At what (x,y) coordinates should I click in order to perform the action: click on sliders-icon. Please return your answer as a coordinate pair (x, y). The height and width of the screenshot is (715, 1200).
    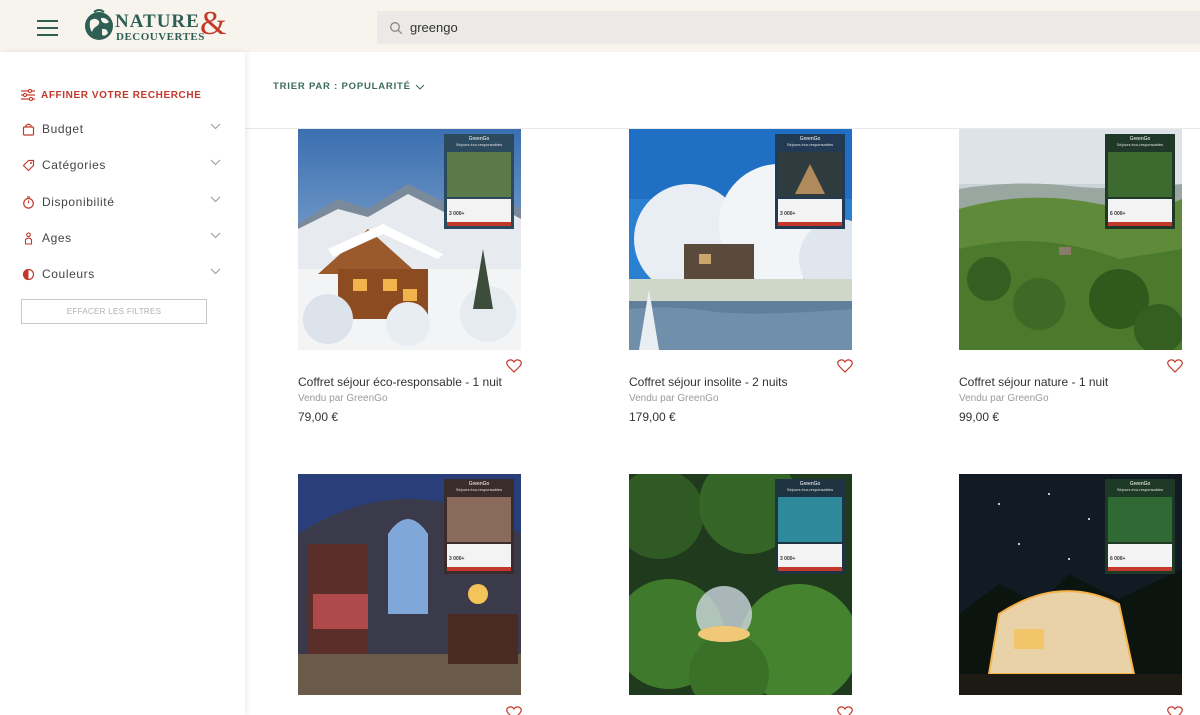
    Looking at the image, I should click on (28, 95).